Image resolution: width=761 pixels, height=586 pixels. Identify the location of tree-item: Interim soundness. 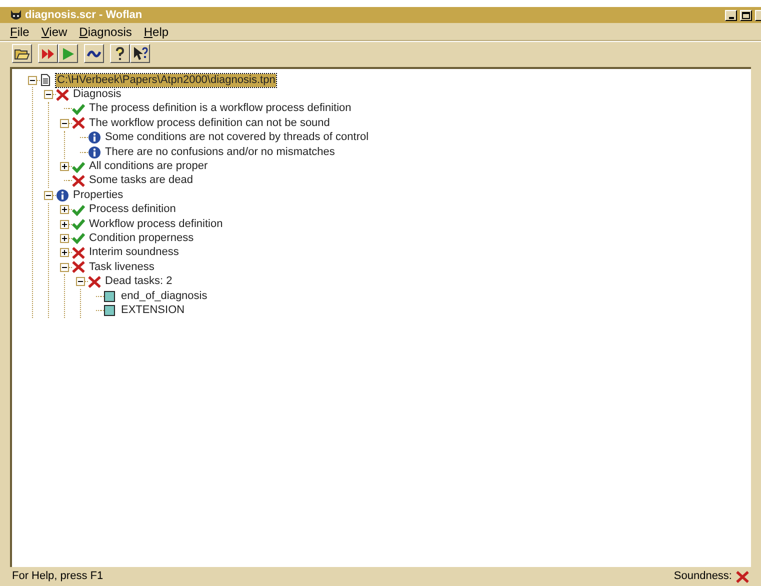
(134, 253).